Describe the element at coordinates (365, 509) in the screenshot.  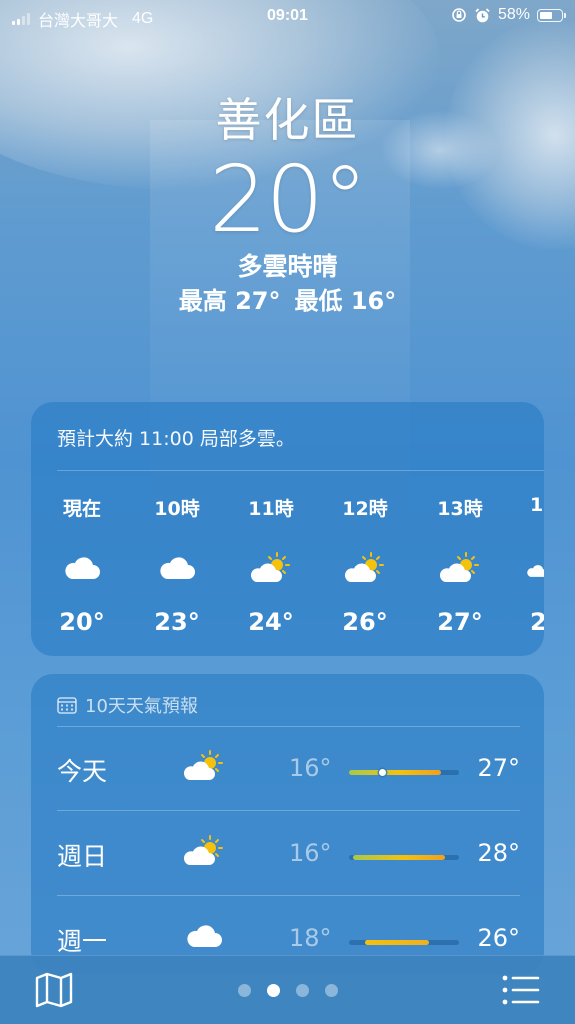
I see `hour-time: 12時` at that location.